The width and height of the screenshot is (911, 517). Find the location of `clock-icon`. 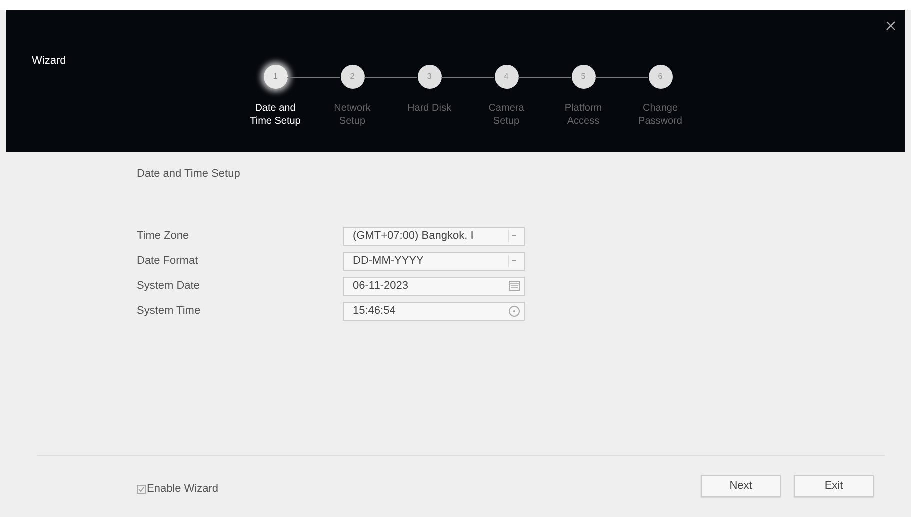

clock-icon is located at coordinates (514, 311).